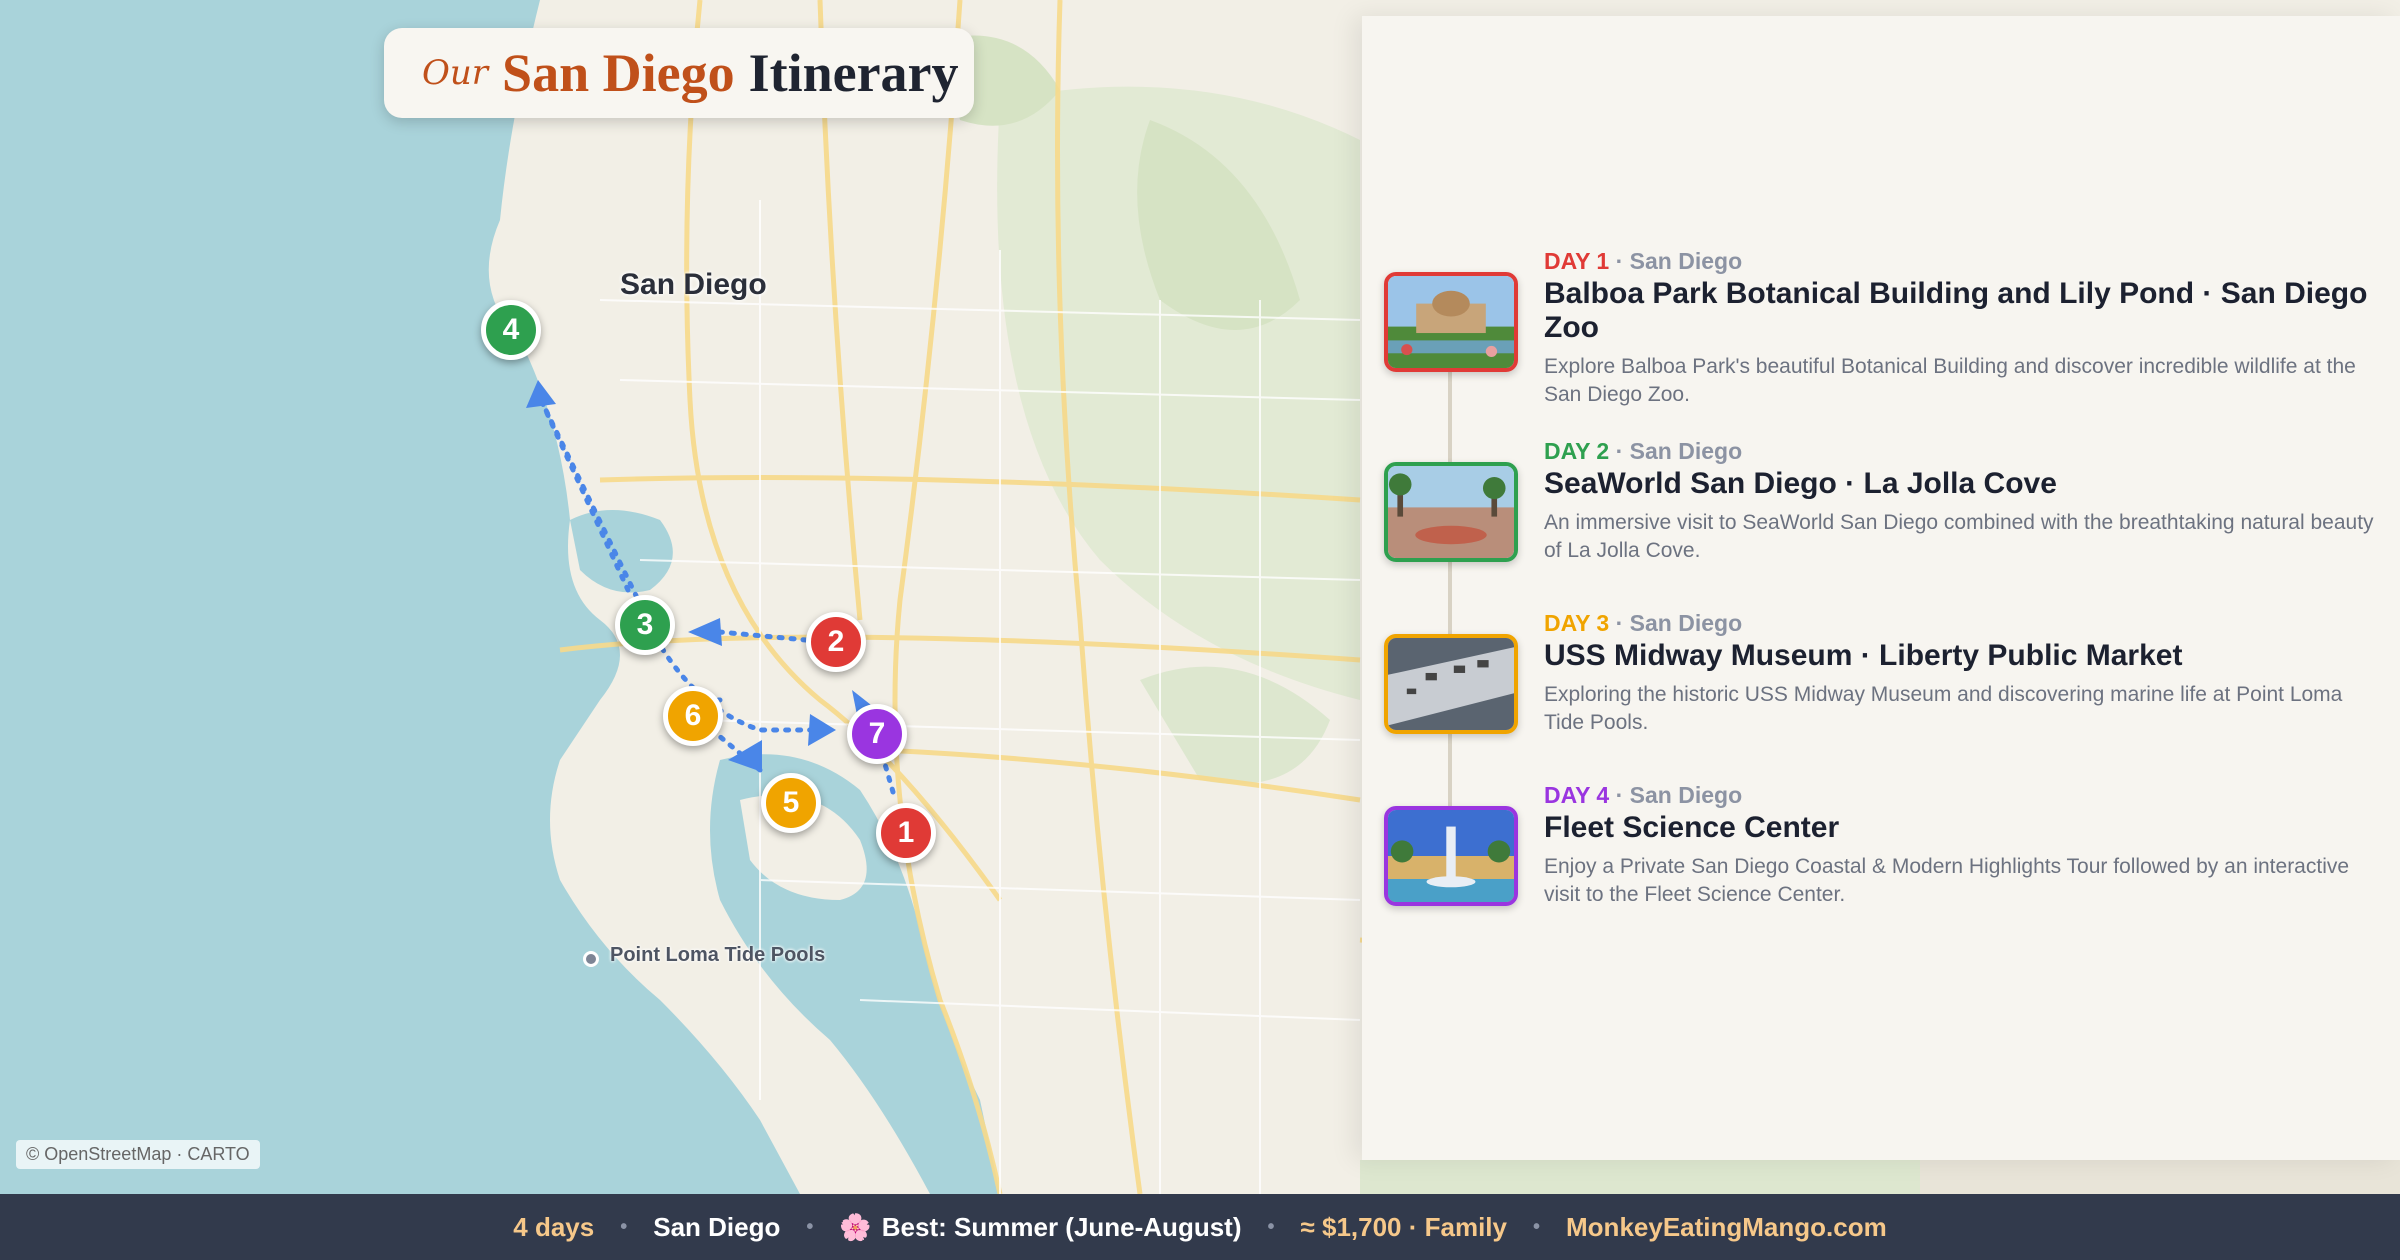 The height and width of the screenshot is (1260, 2400). Describe the element at coordinates (1577, 261) in the screenshot. I see `day-label: DAY 1` at that location.